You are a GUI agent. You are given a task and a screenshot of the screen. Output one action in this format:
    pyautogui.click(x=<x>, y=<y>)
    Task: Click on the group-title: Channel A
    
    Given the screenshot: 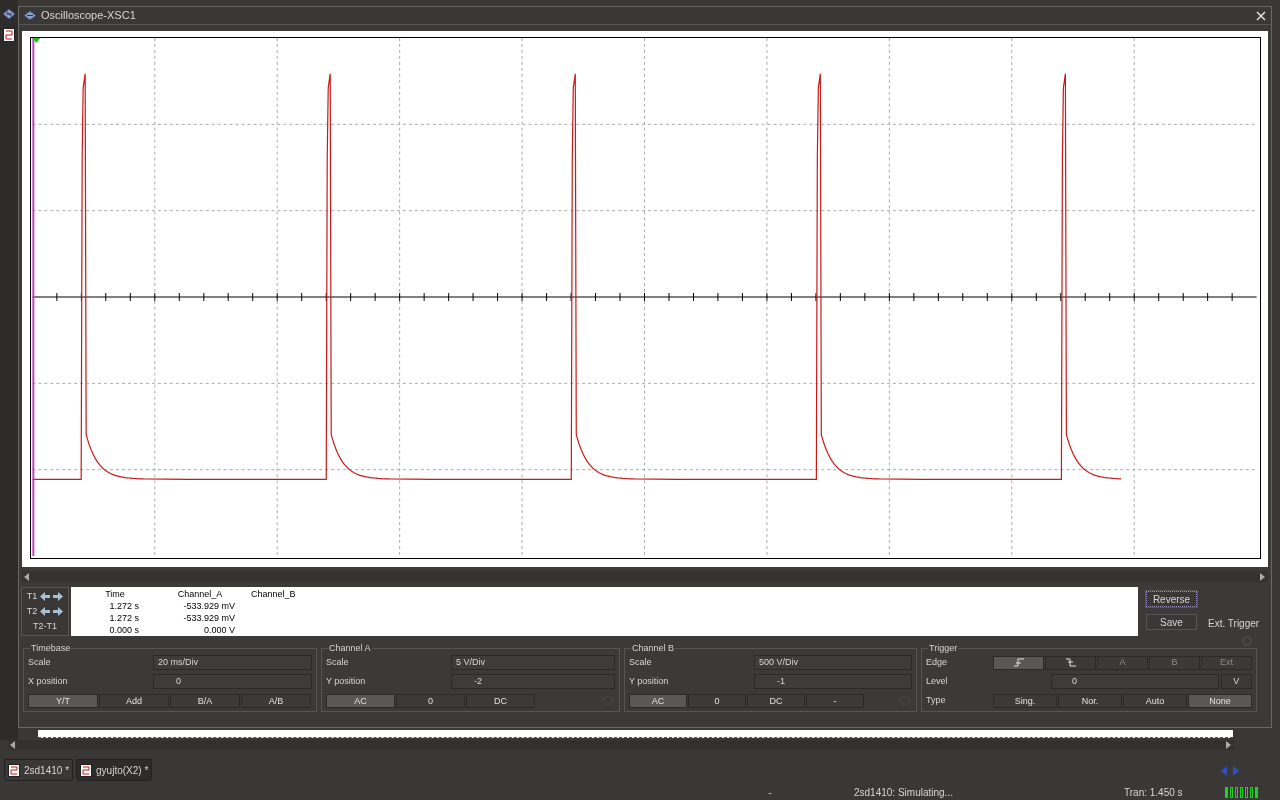 What is the action you would take?
    pyautogui.click(x=350, y=648)
    